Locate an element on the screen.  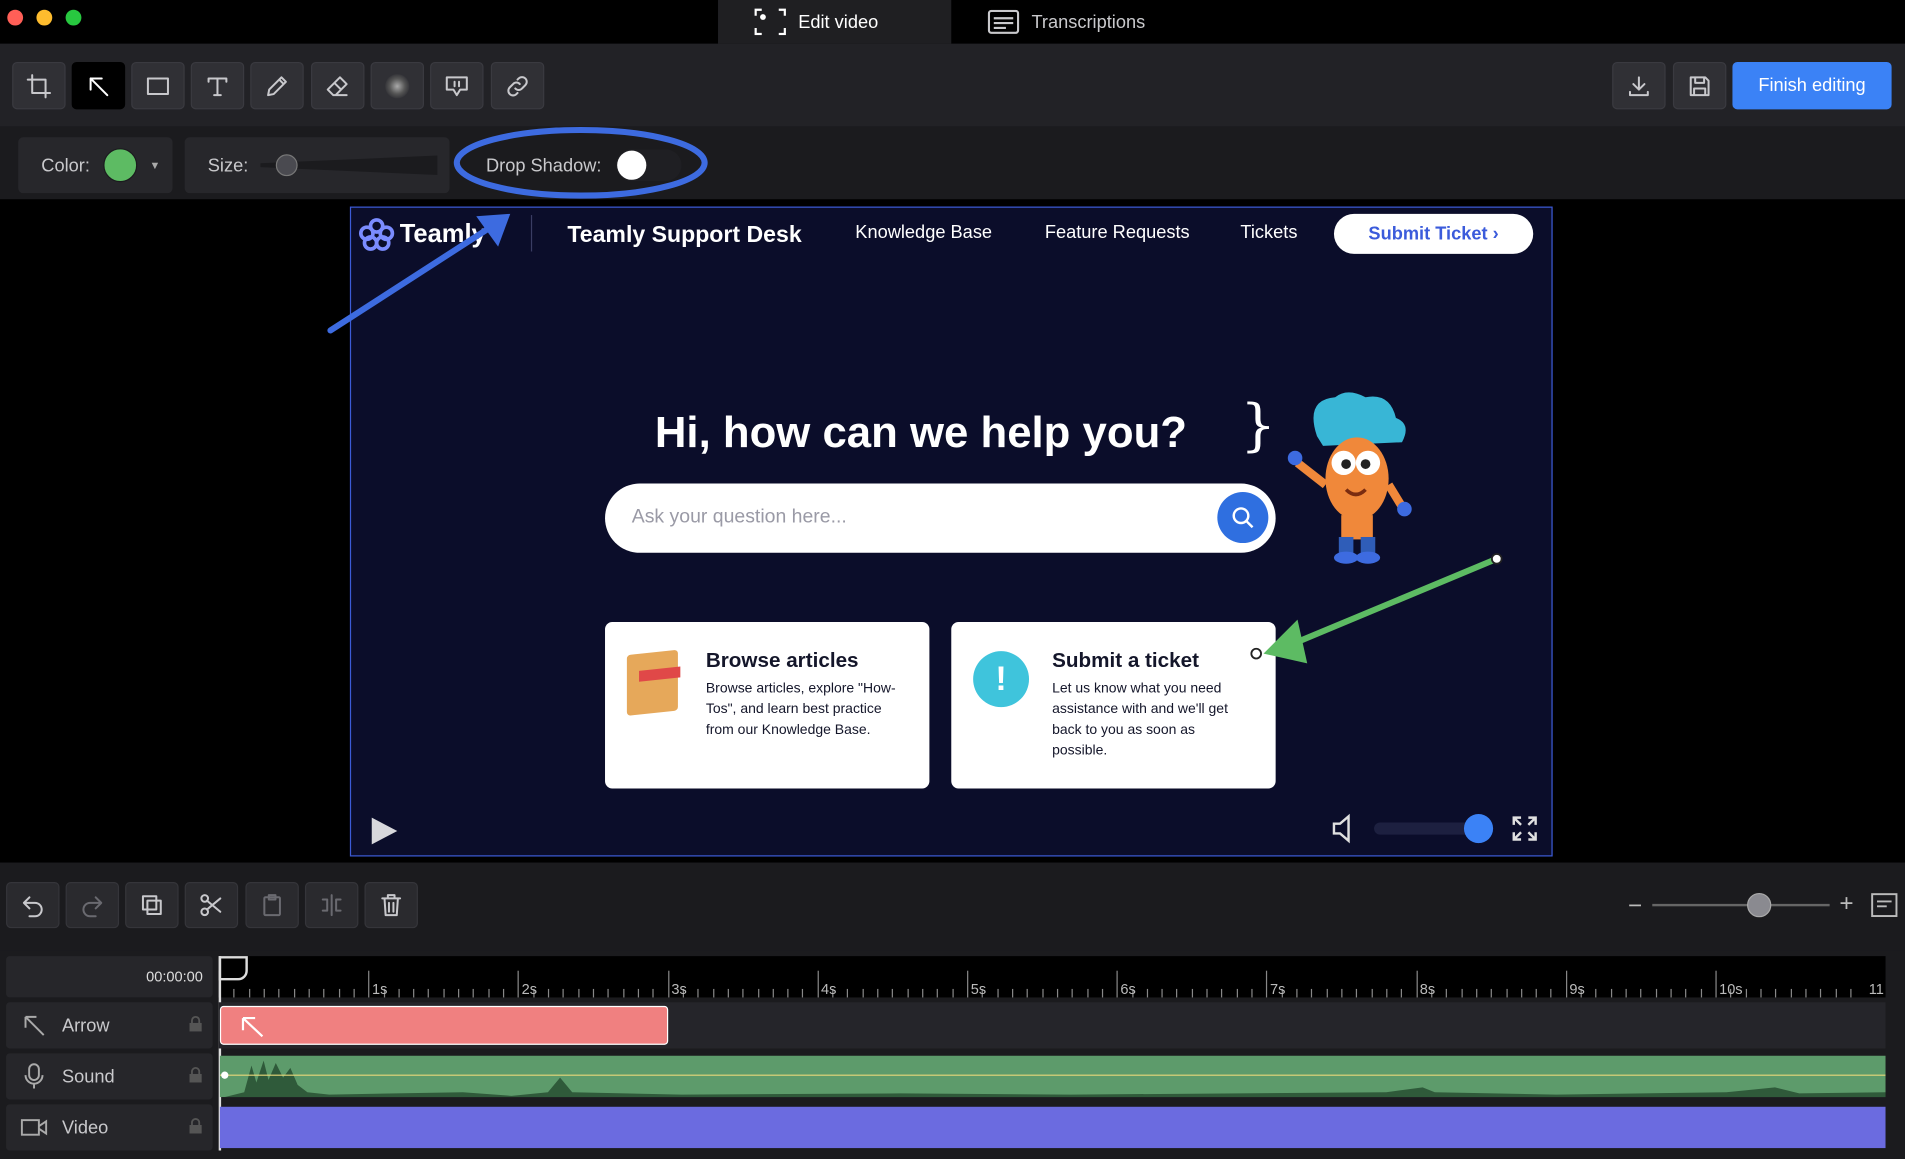
green-arrow-annotation is located at coordinates (1376, 608).